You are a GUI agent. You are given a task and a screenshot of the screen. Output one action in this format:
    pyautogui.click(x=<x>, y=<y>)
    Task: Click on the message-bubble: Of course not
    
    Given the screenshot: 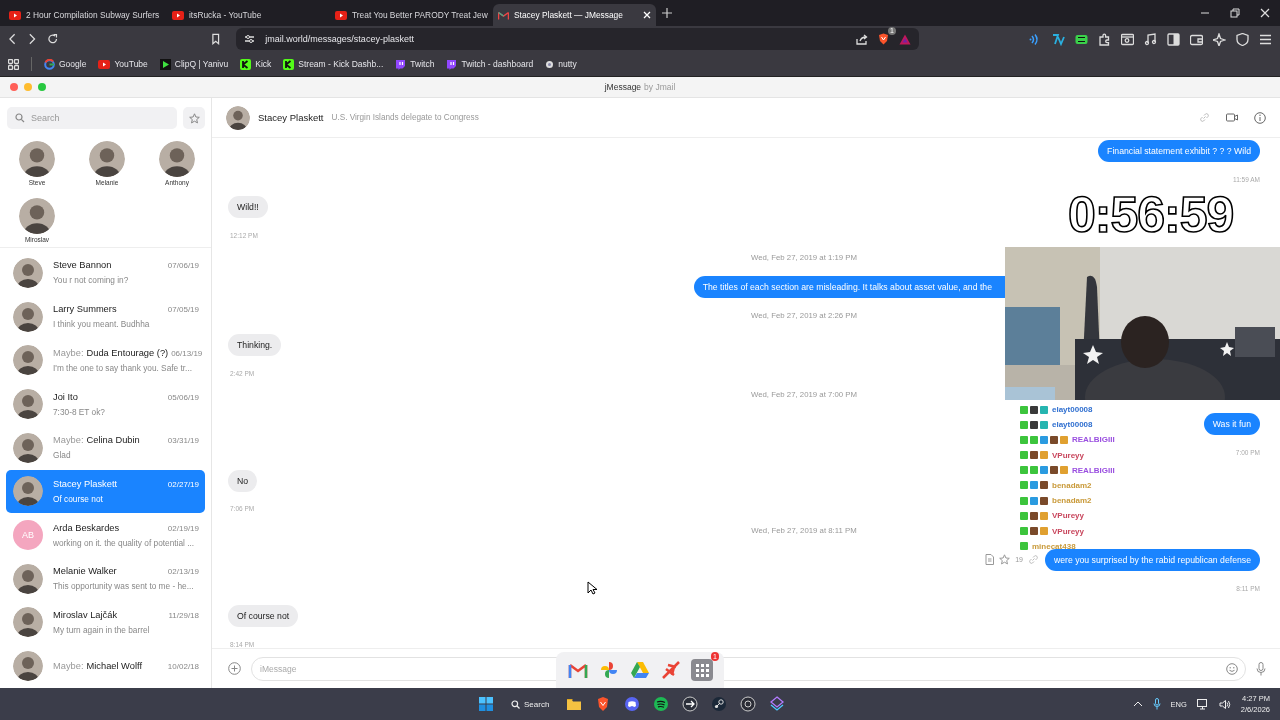 What is the action you would take?
    pyautogui.click(x=263, y=616)
    